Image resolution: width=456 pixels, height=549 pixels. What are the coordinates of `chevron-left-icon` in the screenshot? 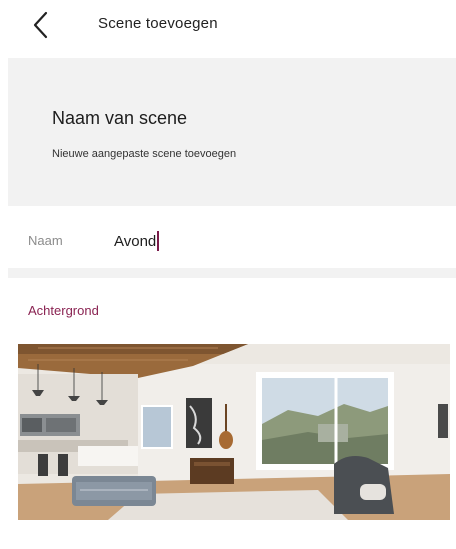 It's located at (40, 25).